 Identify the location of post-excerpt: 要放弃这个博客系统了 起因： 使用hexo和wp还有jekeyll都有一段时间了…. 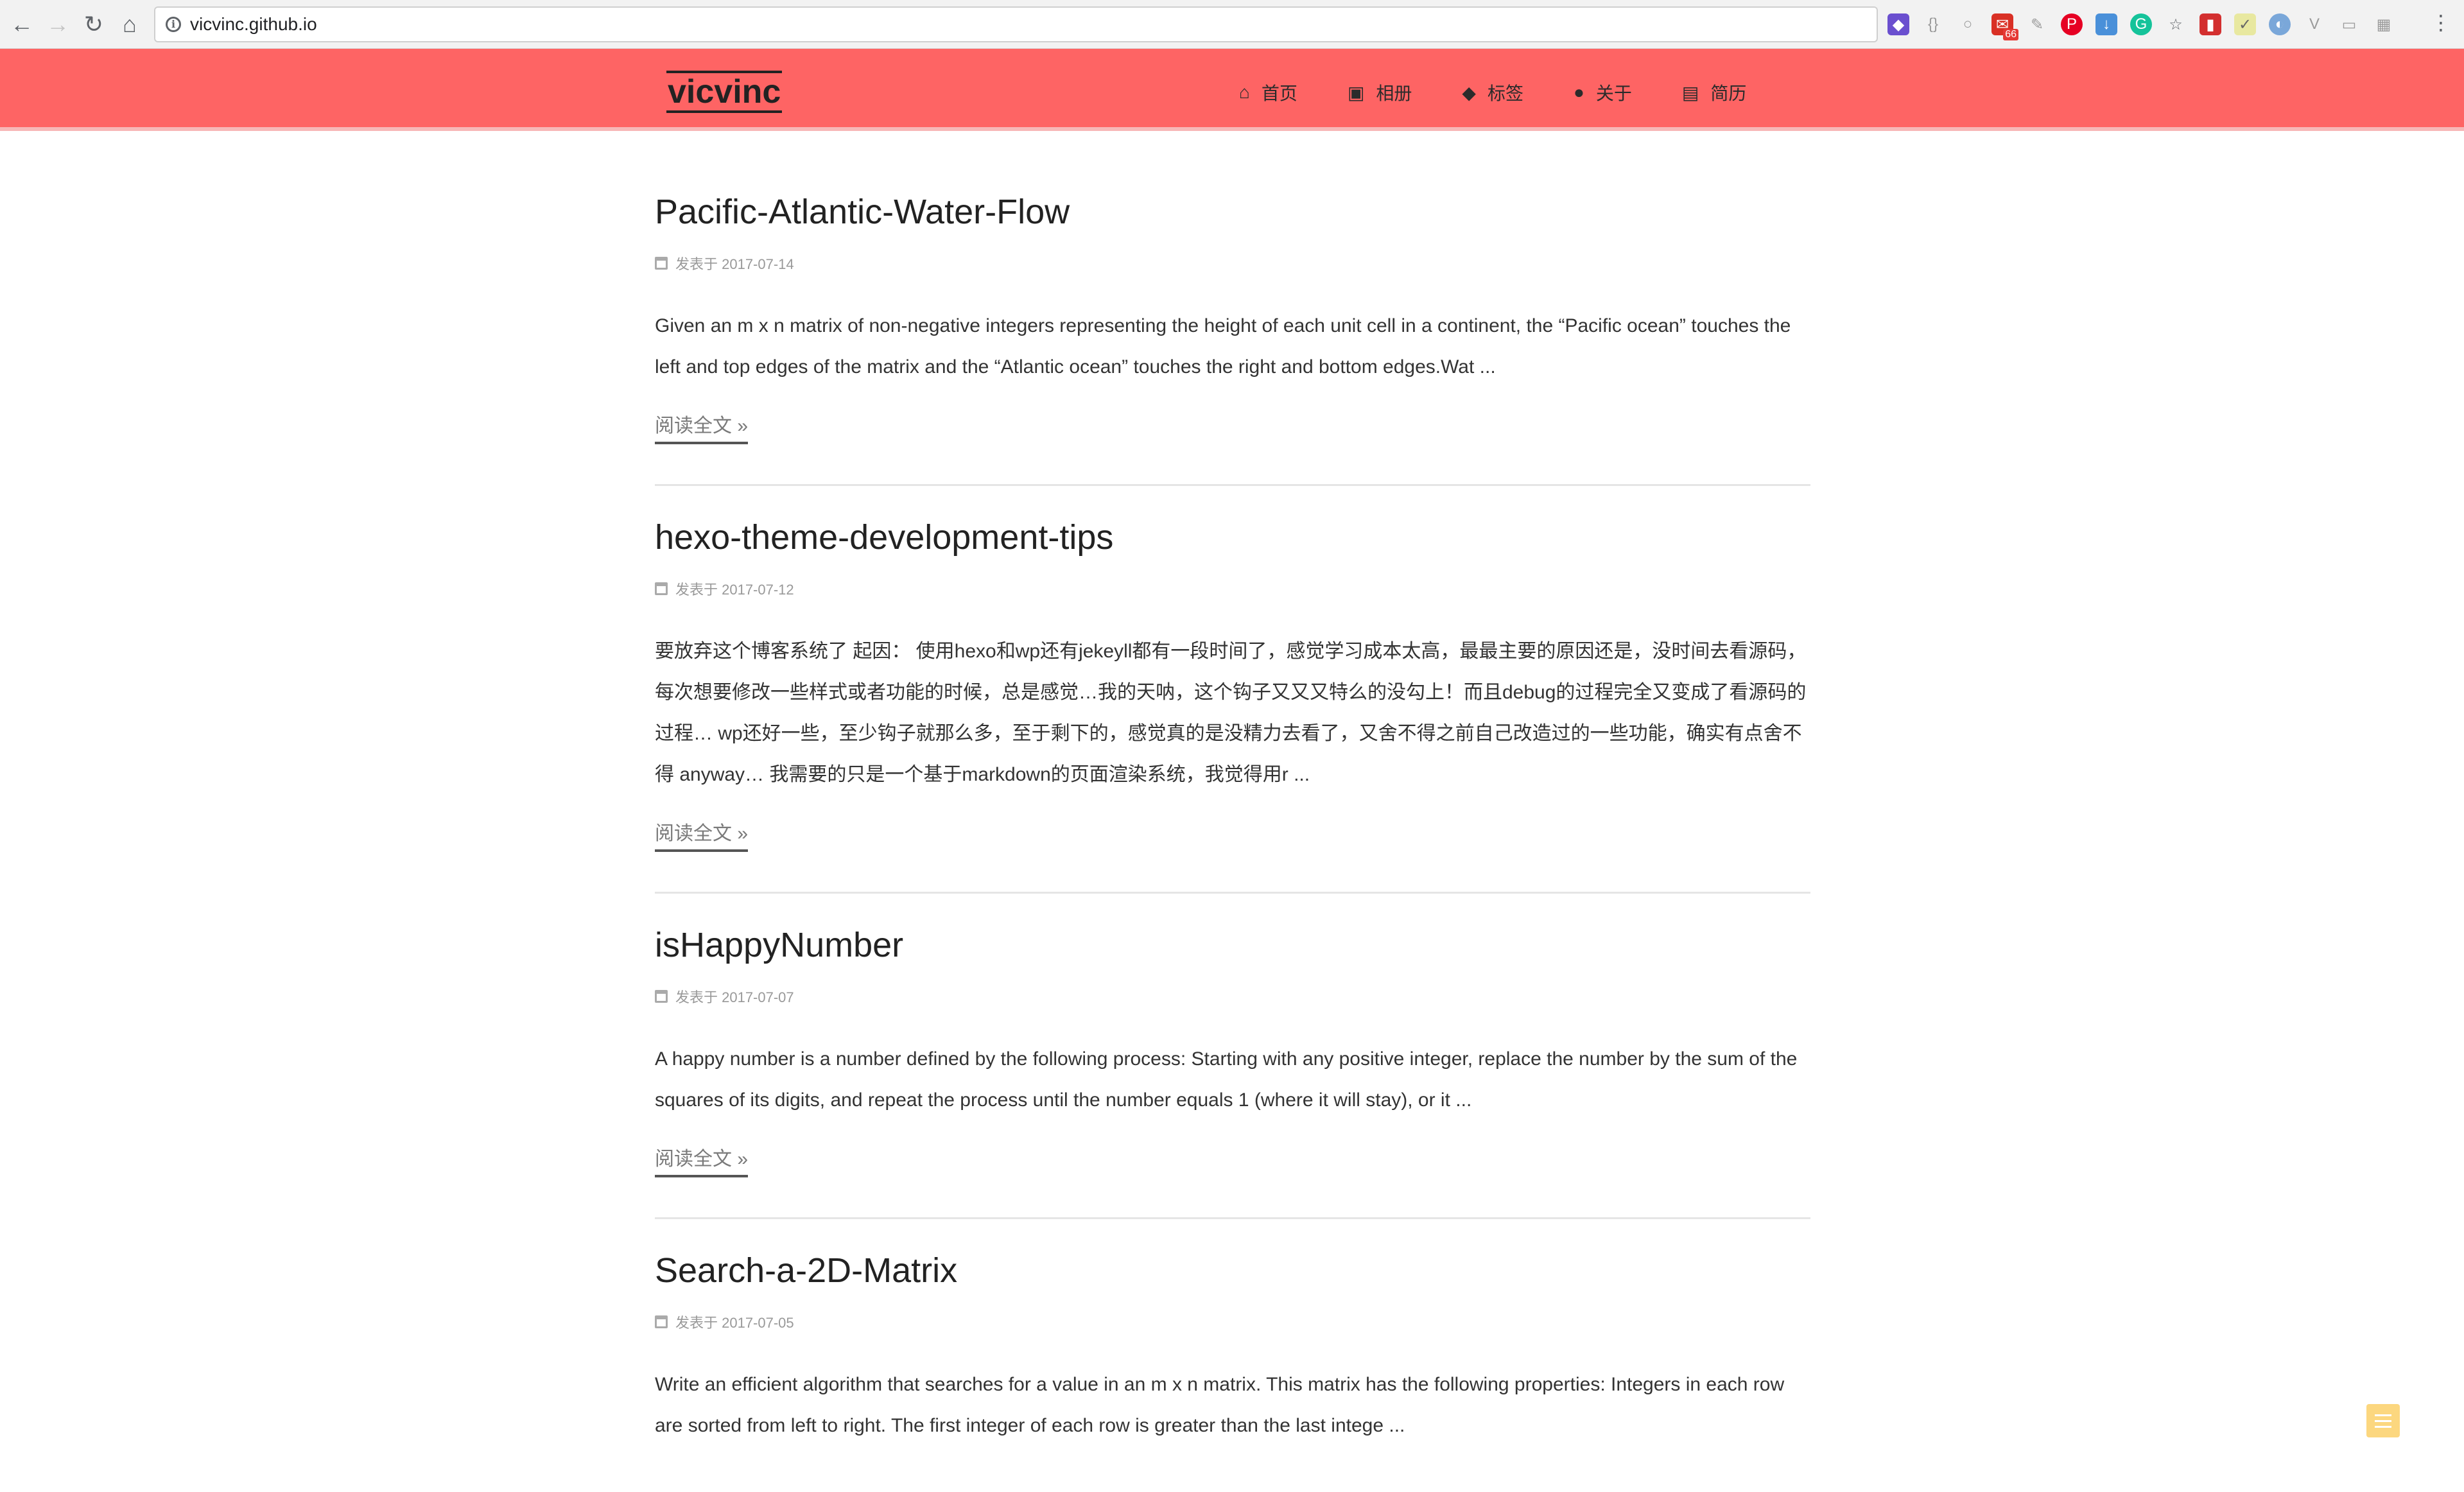
(1231, 713).